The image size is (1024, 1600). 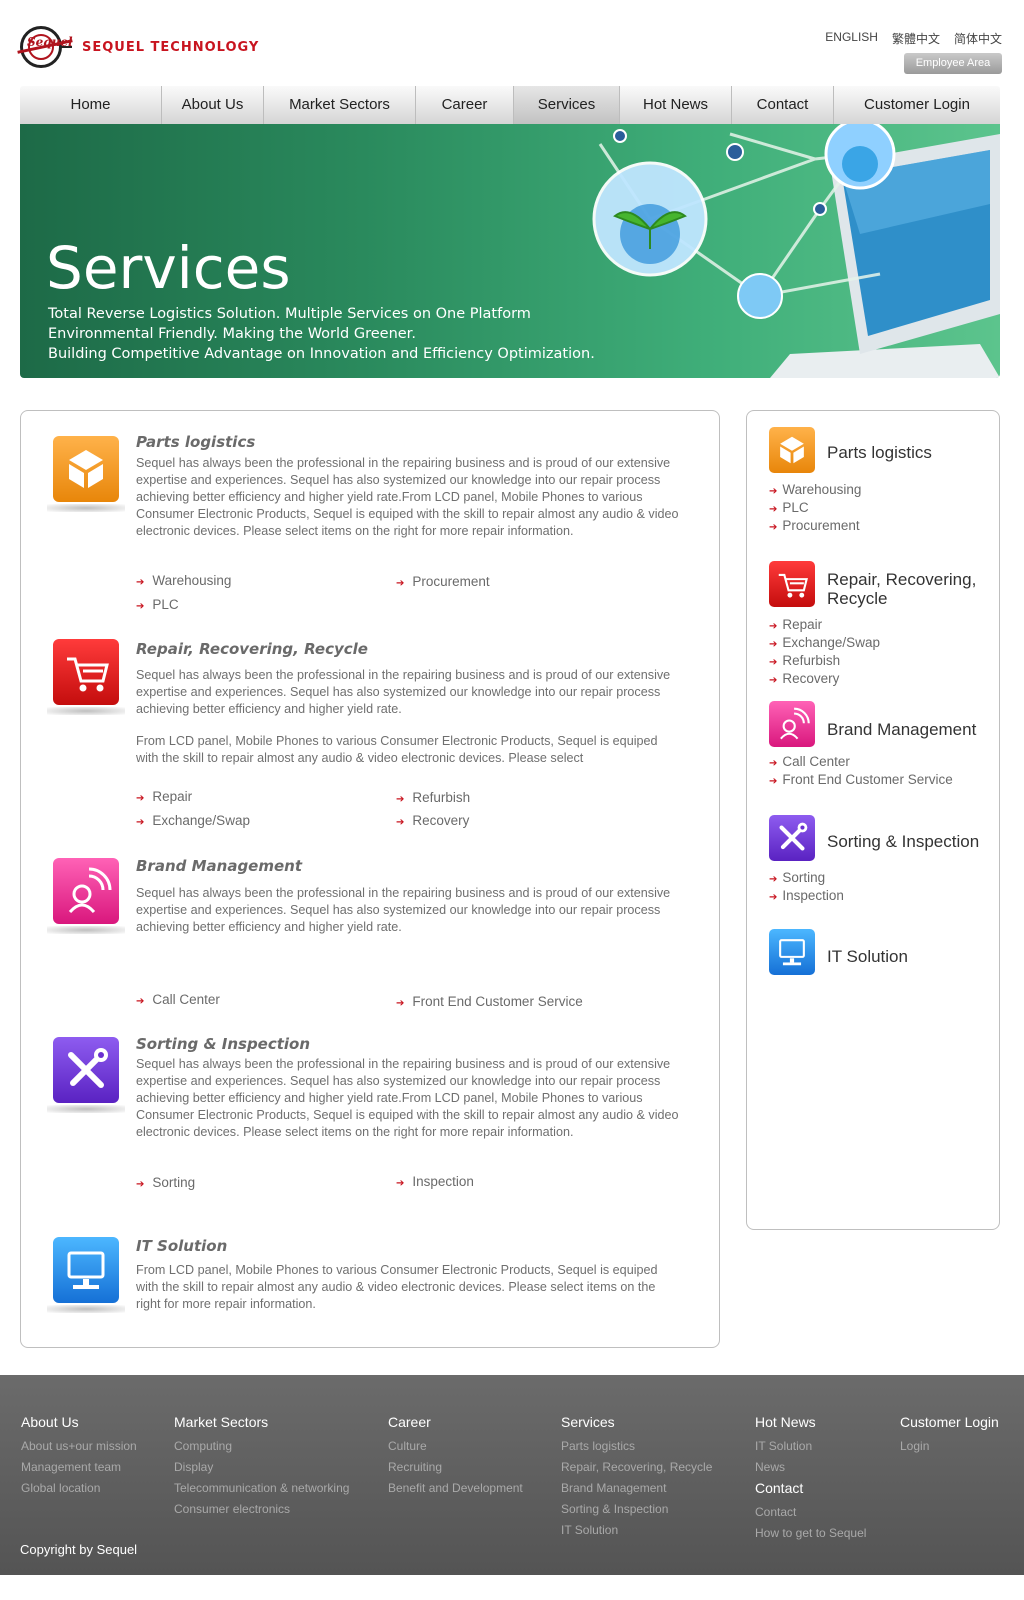 What do you see at coordinates (810, 1422) in the screenshot?
I see `footer-head-hot-news: Hot News` at bounding box center [810, 1422].